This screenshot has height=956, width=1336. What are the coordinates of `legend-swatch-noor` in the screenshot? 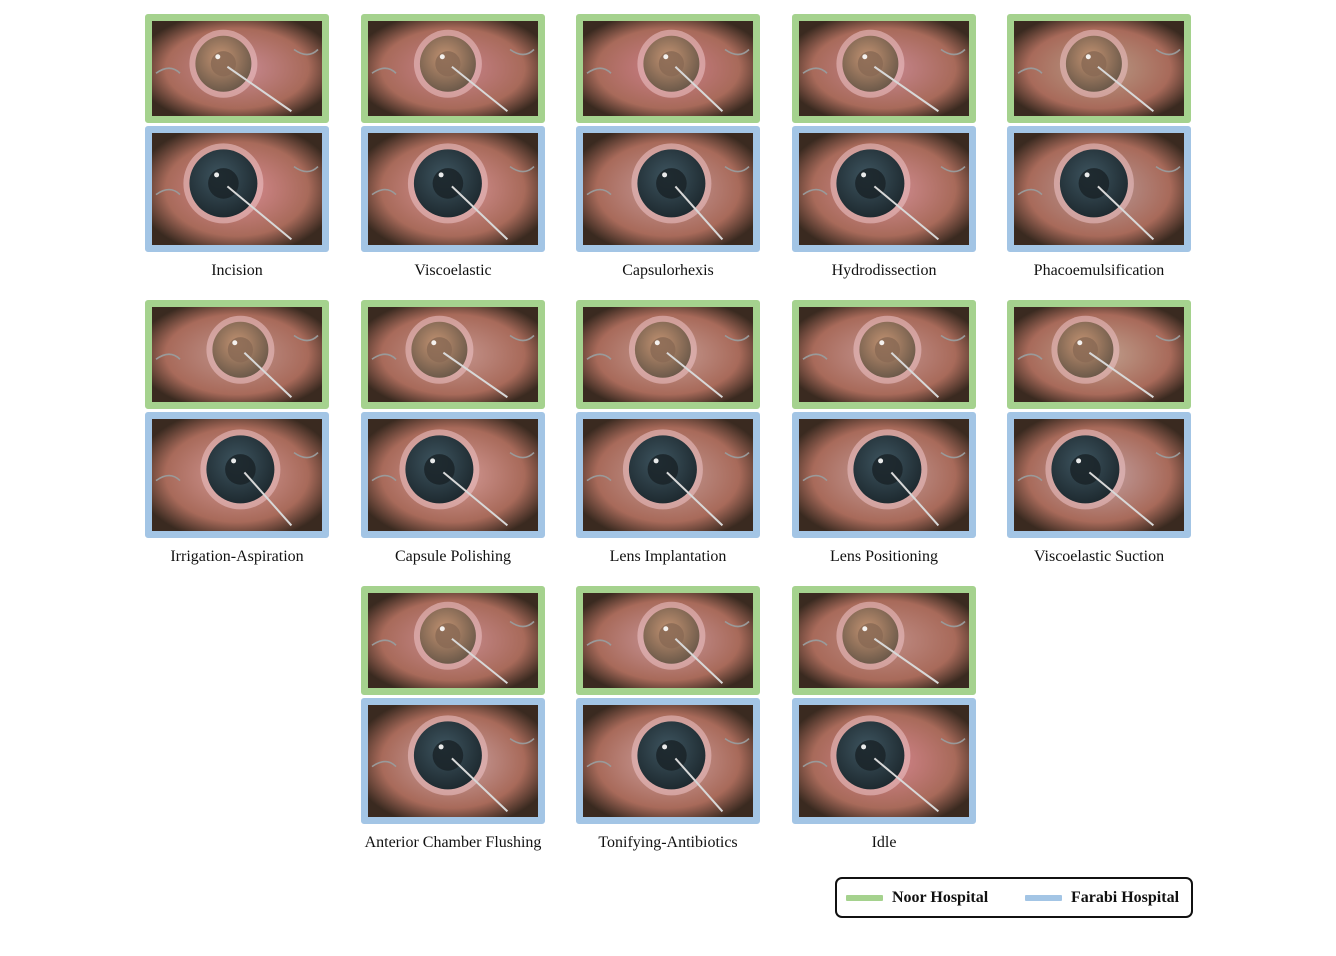 It's located at (864, 897).